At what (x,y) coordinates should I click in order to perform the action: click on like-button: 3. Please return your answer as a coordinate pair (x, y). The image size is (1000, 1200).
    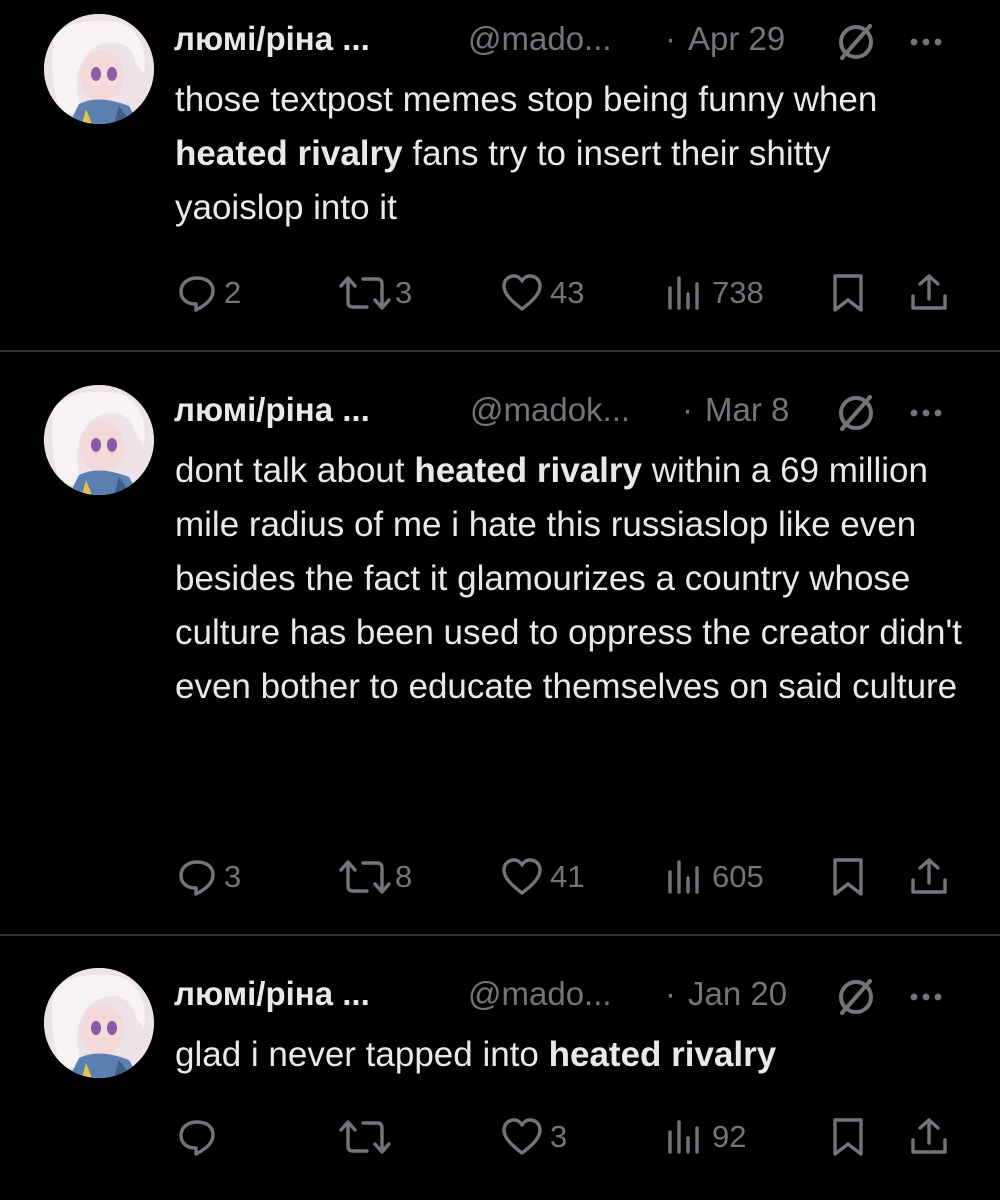
    Looking at the image, I should click on (533, 1137).